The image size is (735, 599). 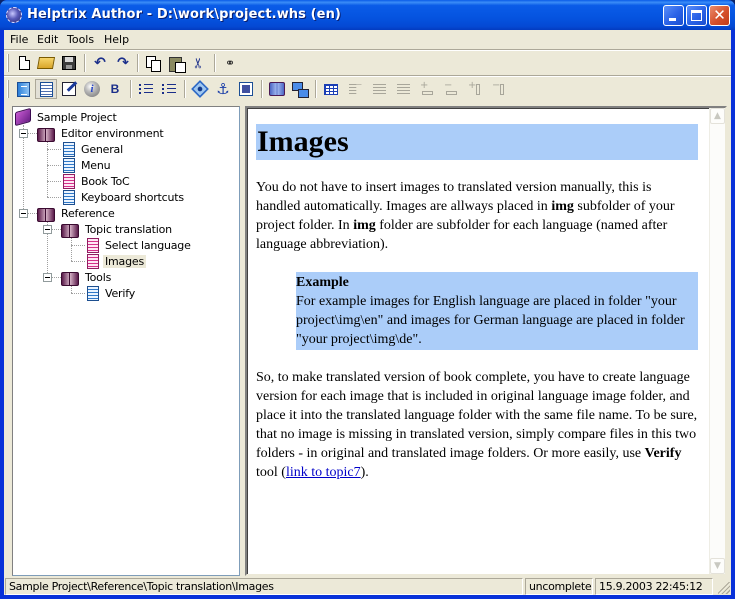 I want to click on tree-item-menu: Menu, so click(x=87, y=165).